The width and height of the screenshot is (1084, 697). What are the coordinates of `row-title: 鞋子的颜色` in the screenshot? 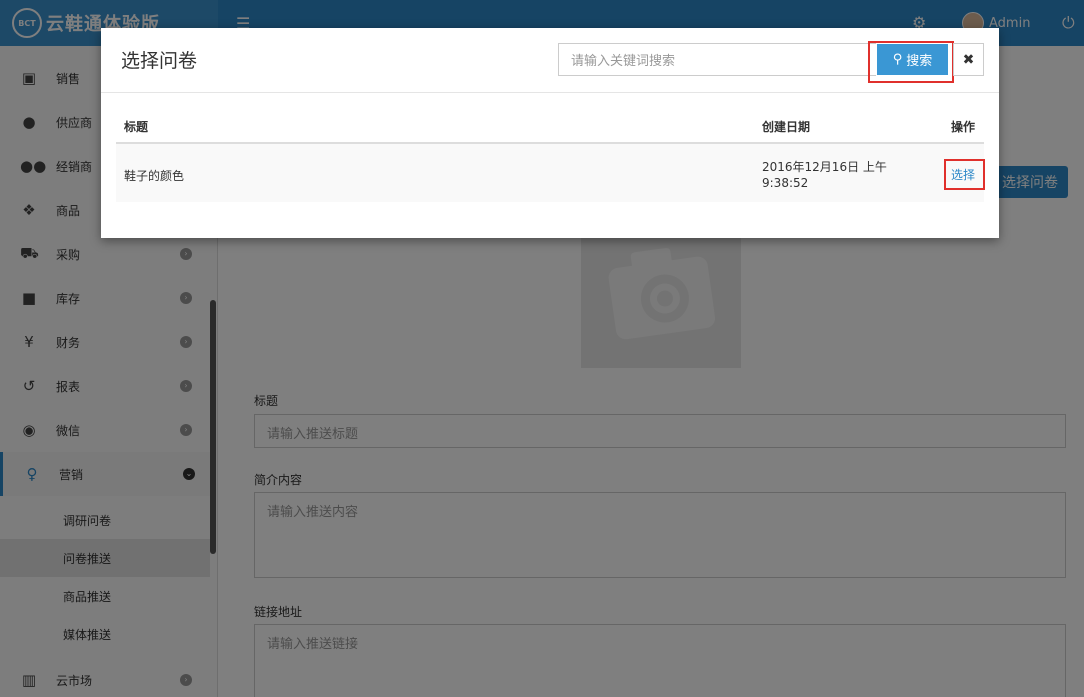 It's located at (154, 176).